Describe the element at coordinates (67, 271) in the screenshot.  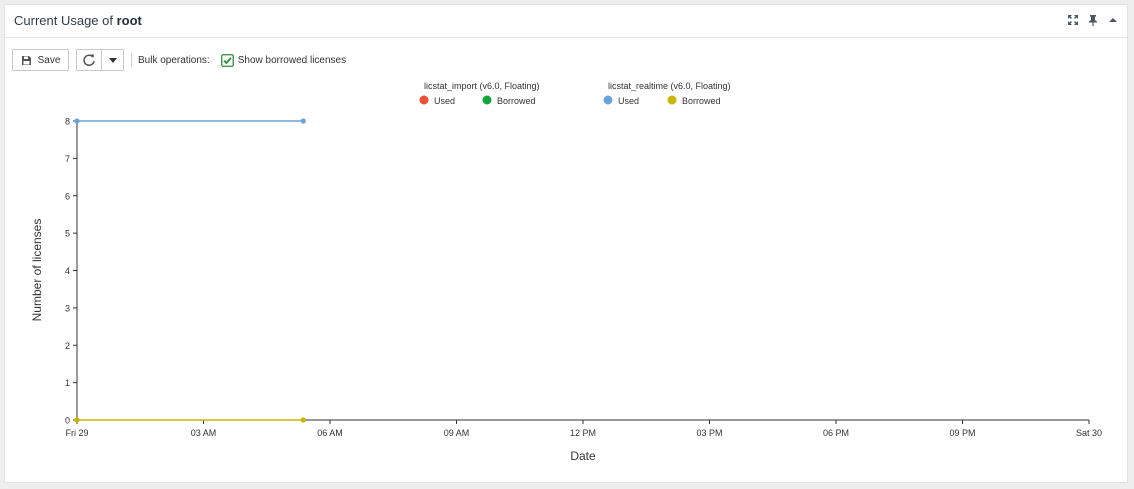
I see `y-tick-label: 4` at that location.